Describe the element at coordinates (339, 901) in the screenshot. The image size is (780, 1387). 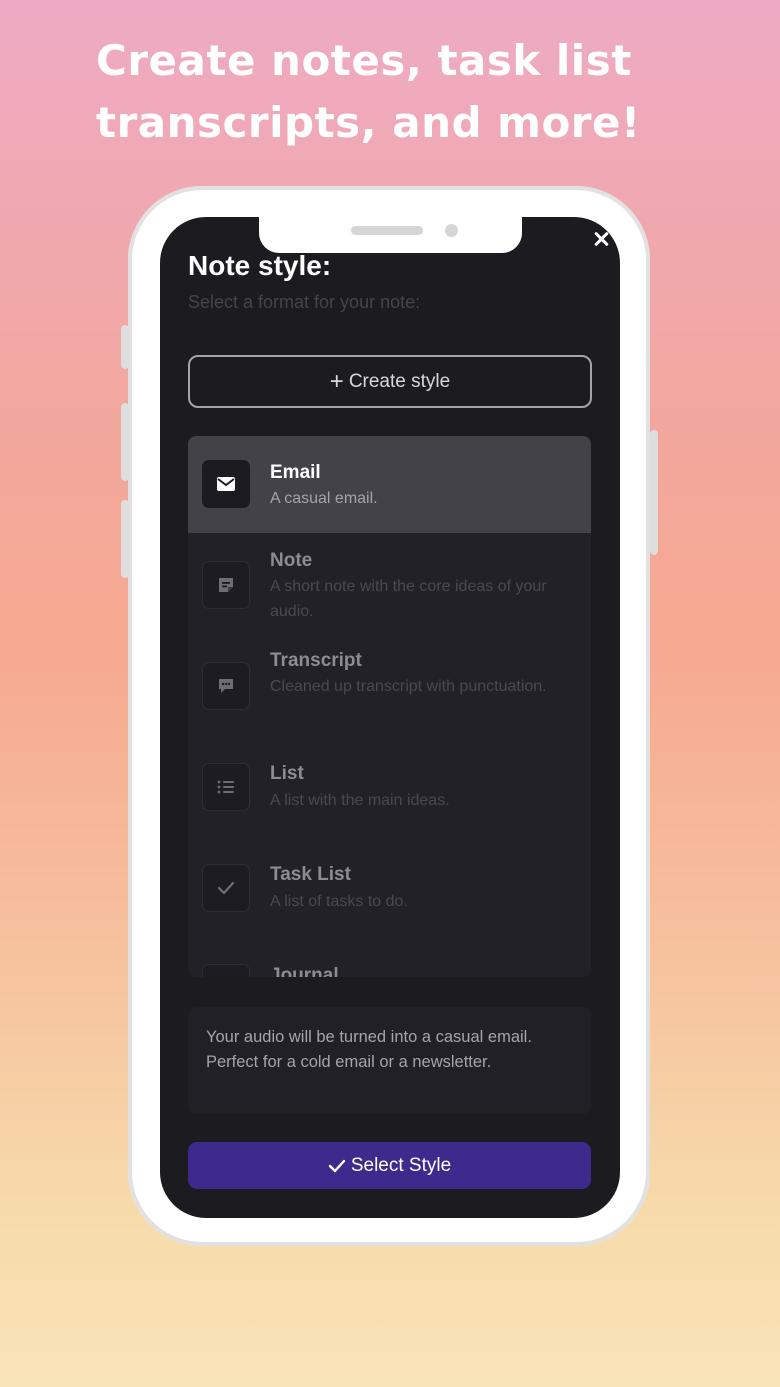
I see `style-item-description: A list of tasks to do.` at that location.